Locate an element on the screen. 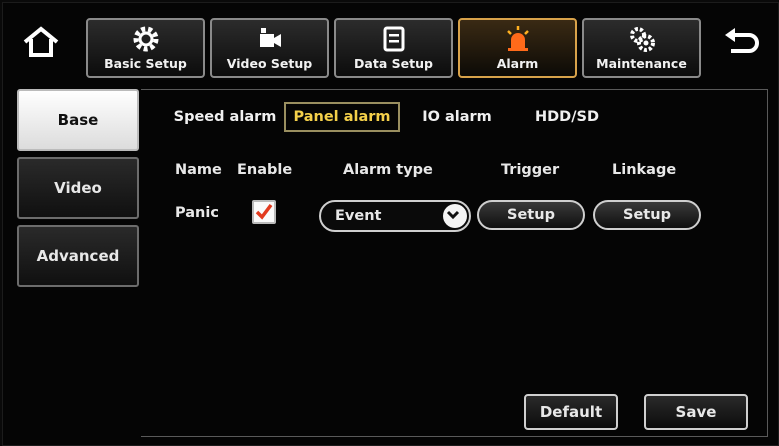 The width and height of the screenshot is (779, 446). side-tab-advanced-label: Advanced is located at coordinates (78, 256).